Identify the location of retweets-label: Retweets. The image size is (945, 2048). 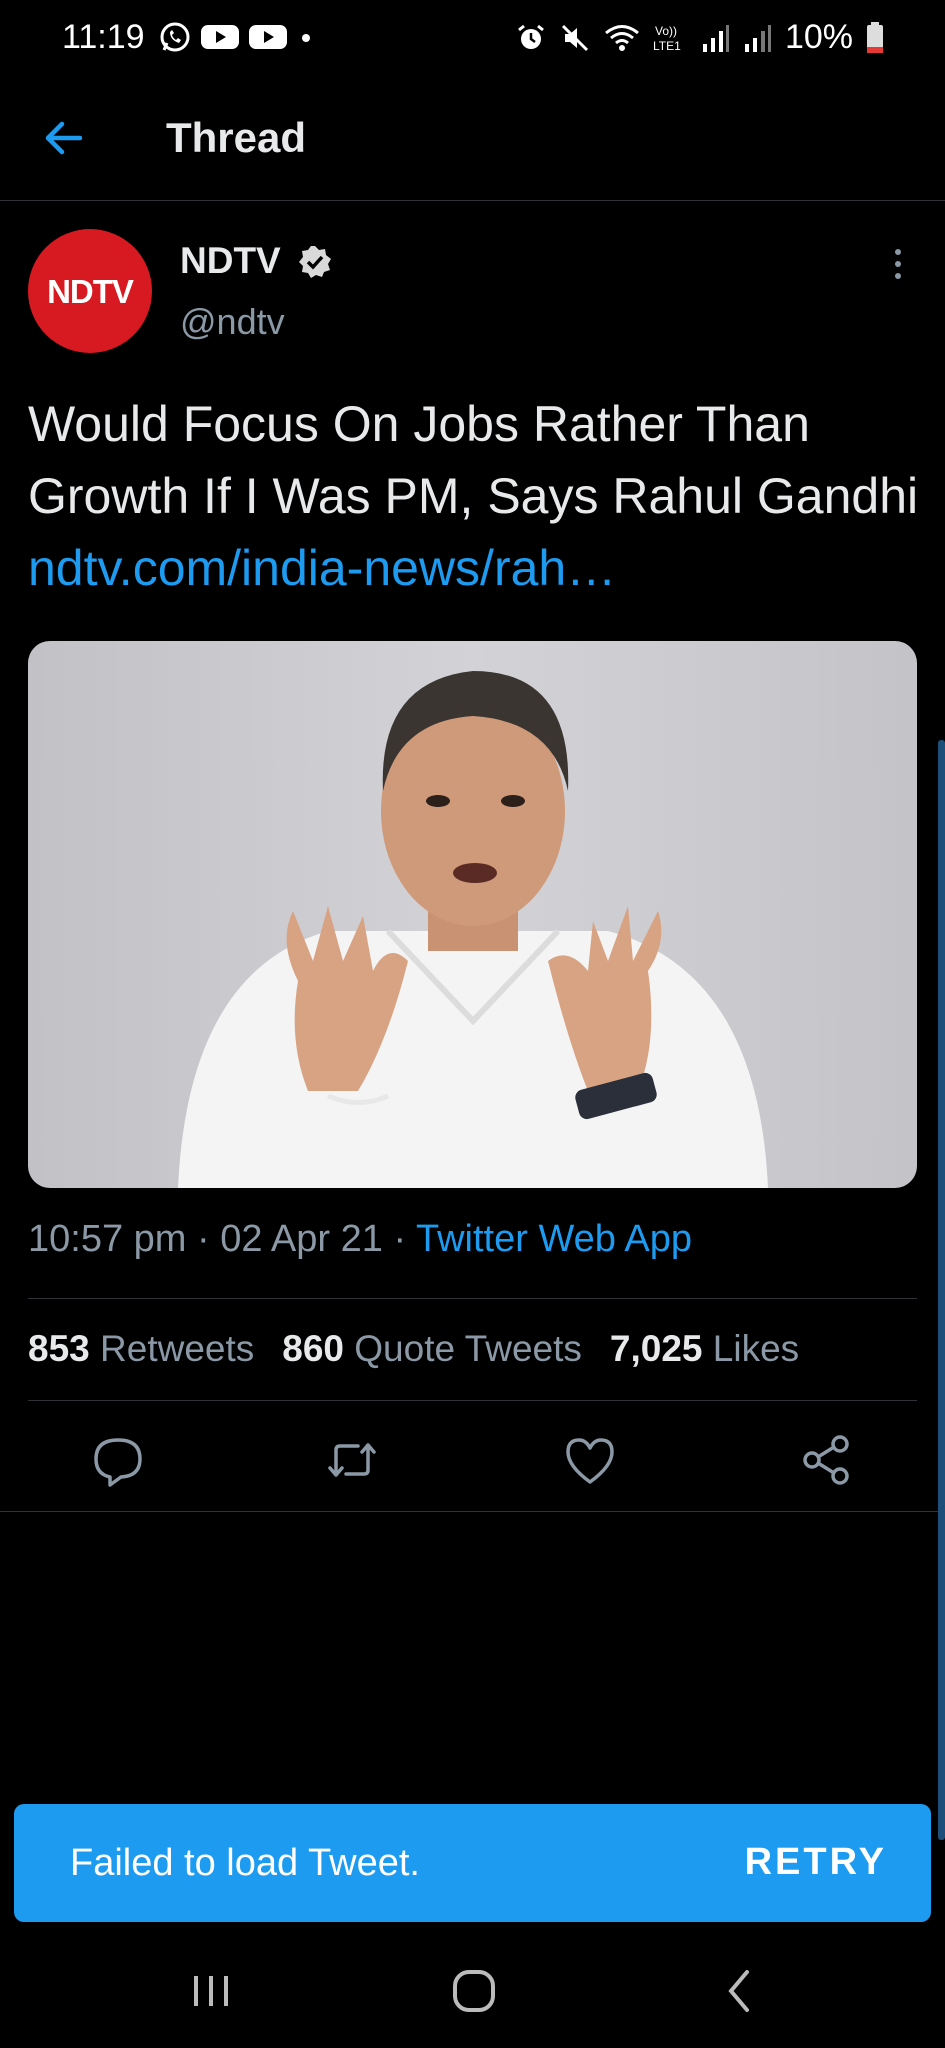
(177, 1348).